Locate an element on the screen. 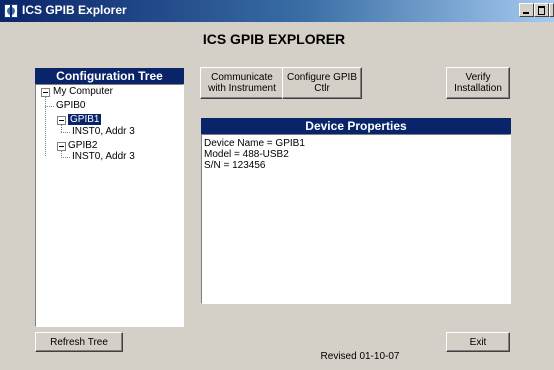  config-tree-header: Configuration Tree is located at coordinates (109, 76).